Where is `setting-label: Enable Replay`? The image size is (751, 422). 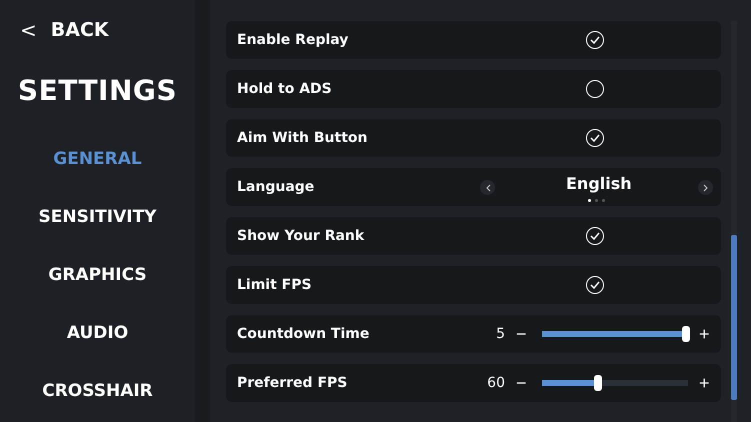 setting-label: Enable Replay is located at coordinates (293, 40).